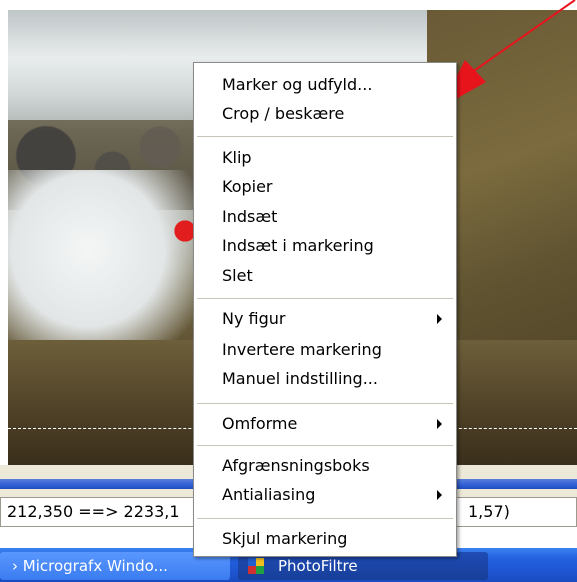 The image size is (577, 582). What do you see at coordinates (302, 350) in the screenshot?
I see `menu-item-invertere-markering: Invertere markering` at bounding box center [302, 350].